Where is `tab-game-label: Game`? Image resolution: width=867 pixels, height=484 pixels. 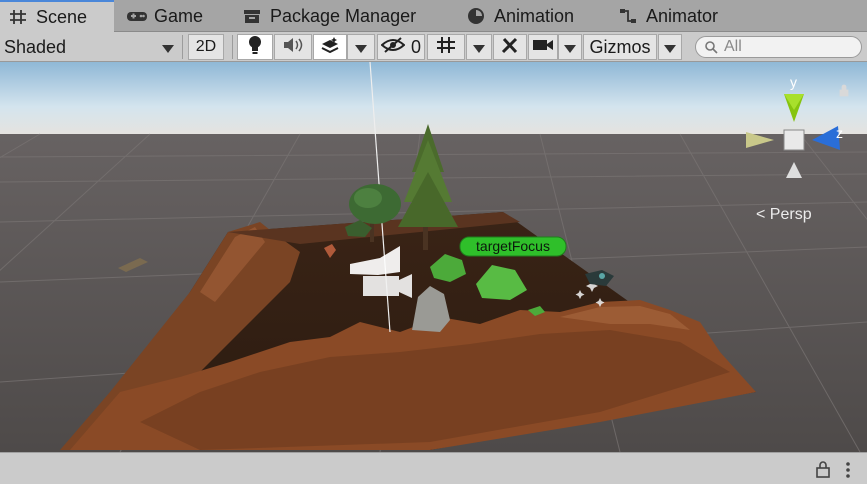
tab-game-label: Game is located at coordinates (179, 15).